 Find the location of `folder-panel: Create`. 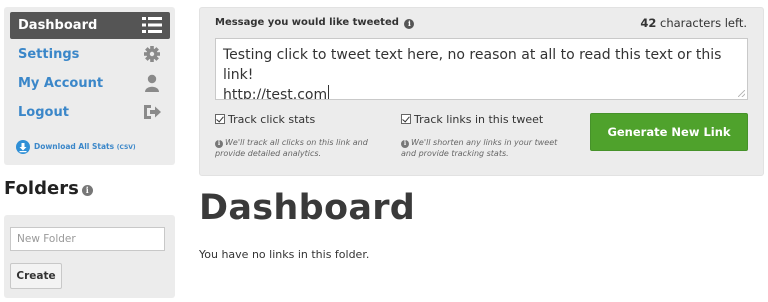

folder-panel: Create is located at coordinates (89, 256).